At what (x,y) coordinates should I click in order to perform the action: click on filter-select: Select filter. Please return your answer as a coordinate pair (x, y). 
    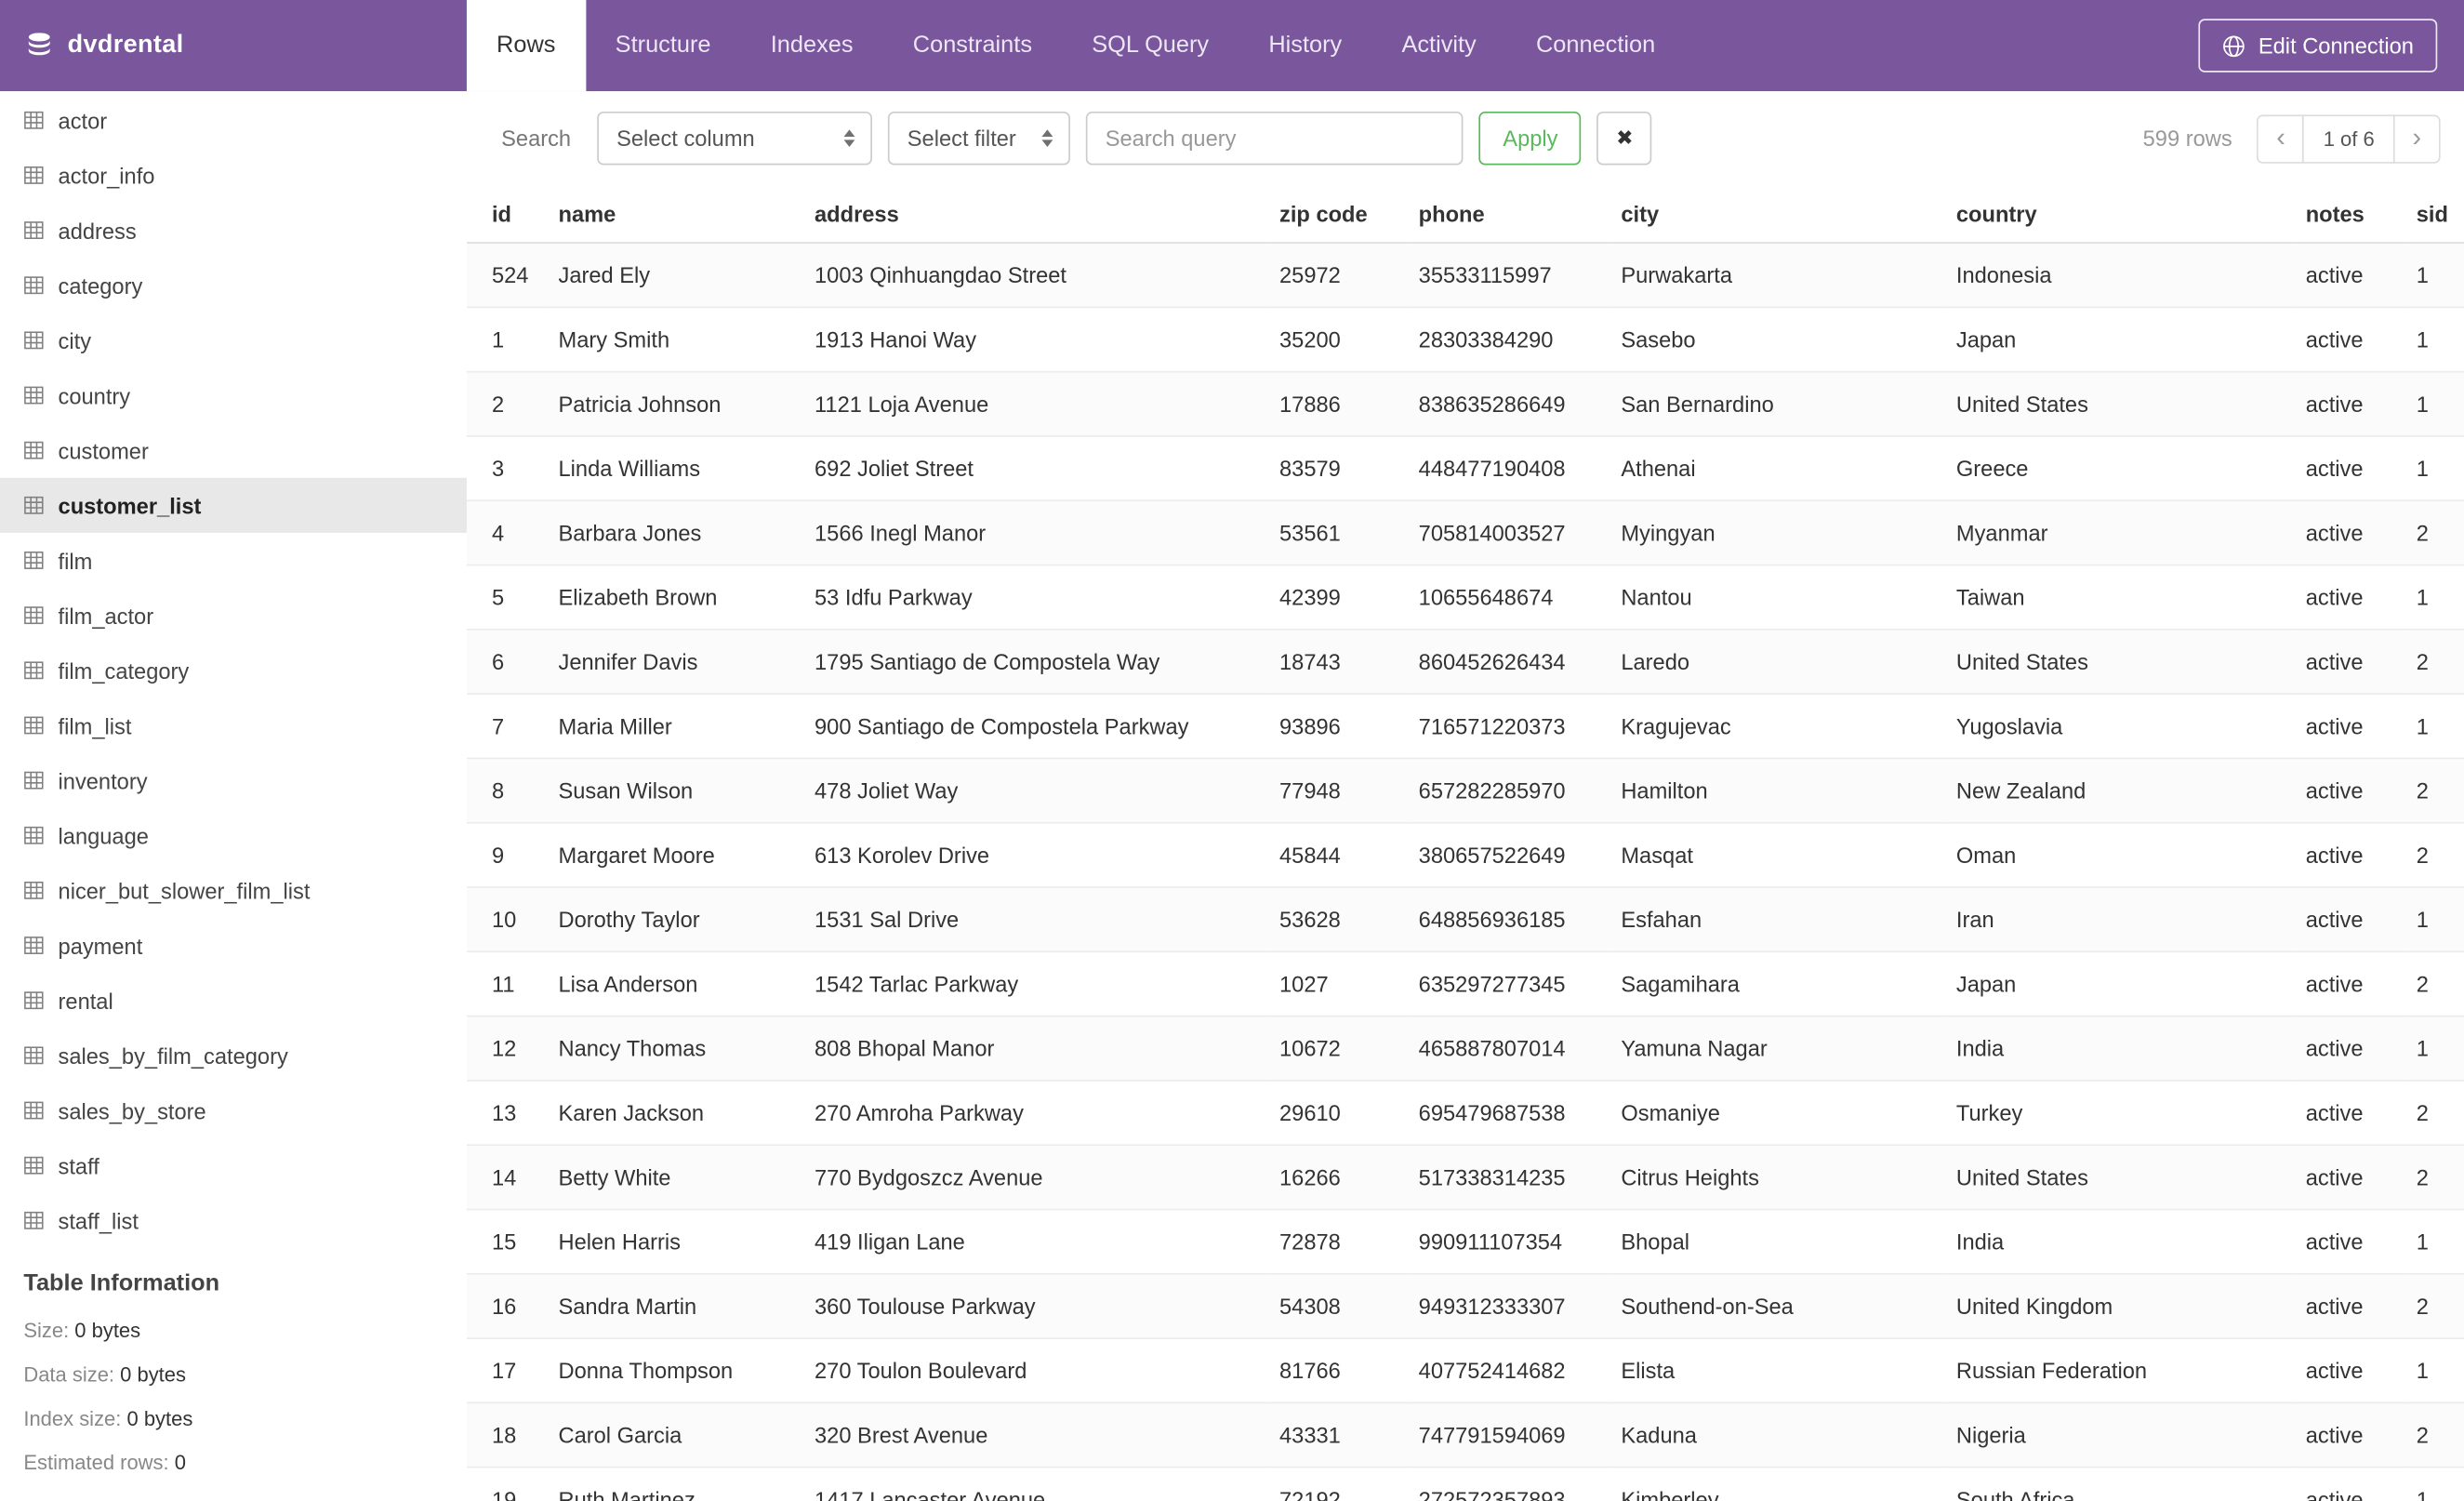
    Looking at the image, I should click on (979, 138).